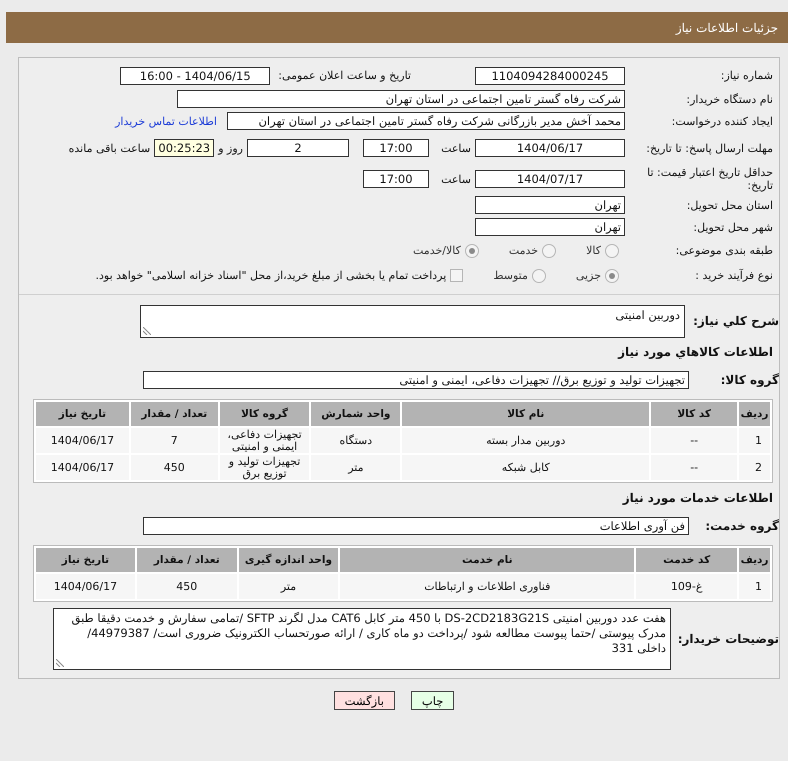 Image resolution: width=788 pixels, height=761 pixels. Describe the element at coordinates (694, 352) in the screenshot. I see `section-heading: اطلاعات کالاهاي مورد نیاز` at that location.